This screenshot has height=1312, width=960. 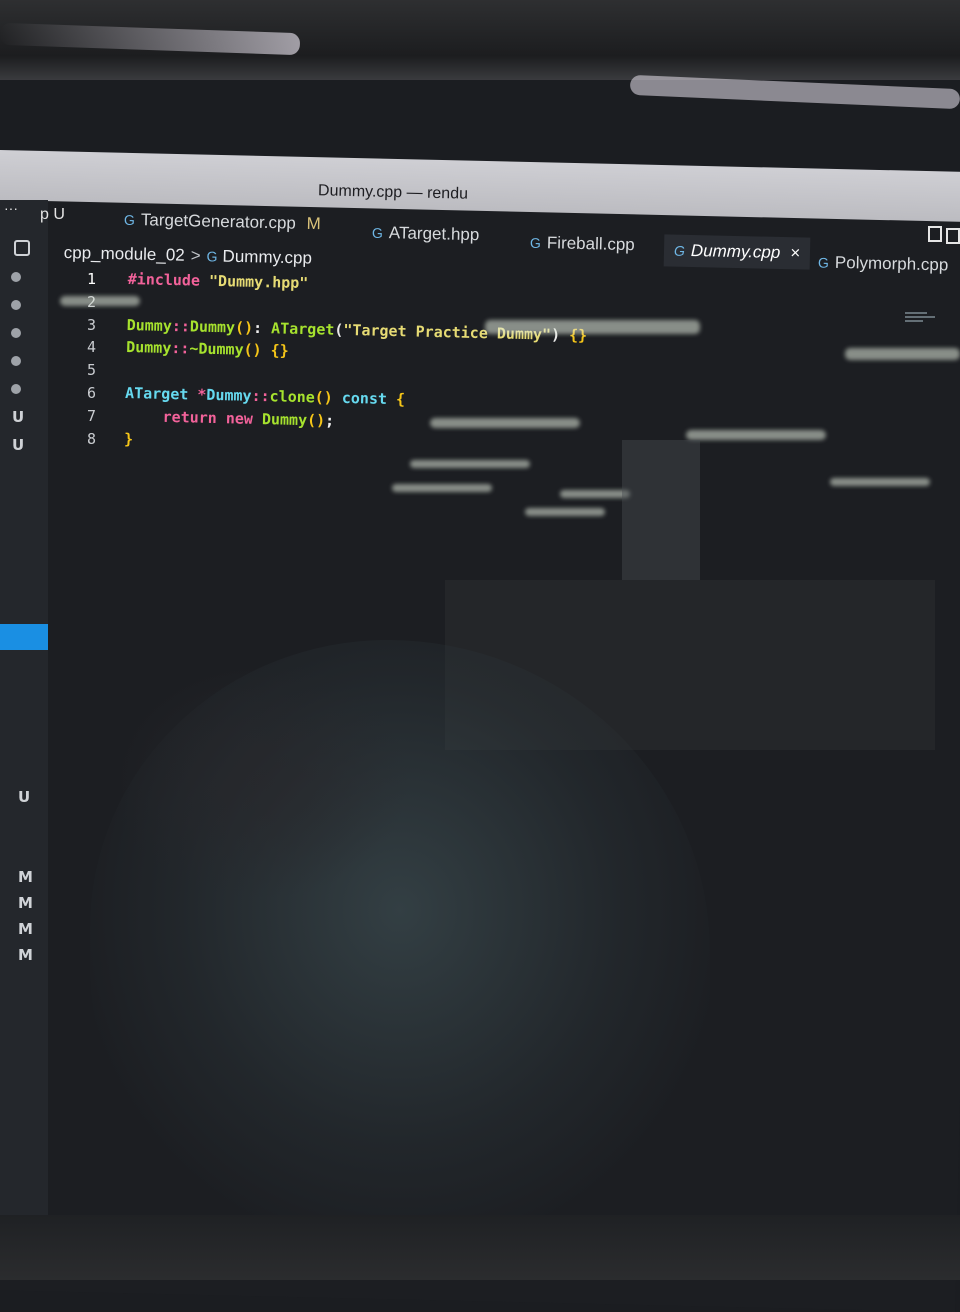 I want to click on code-token: }, so click(x=128, y=439).